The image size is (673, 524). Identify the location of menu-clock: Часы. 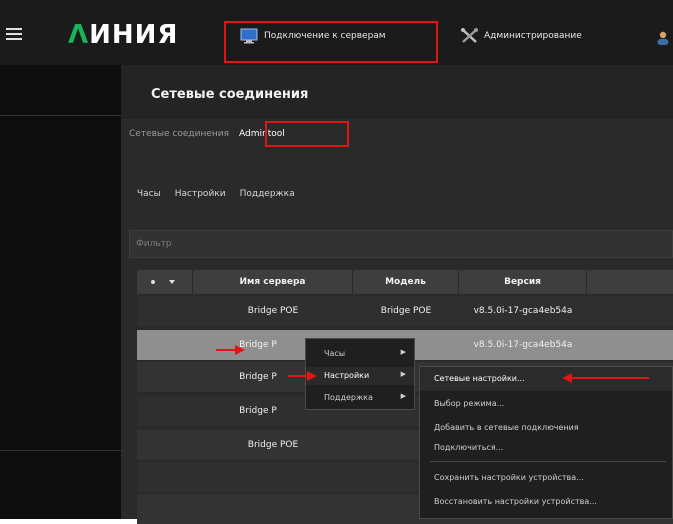
(149, 194).